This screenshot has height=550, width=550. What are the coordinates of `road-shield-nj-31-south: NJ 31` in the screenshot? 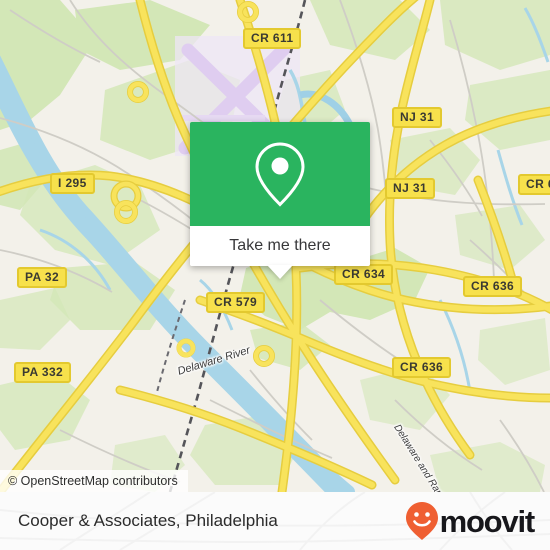 It's located at (410, 188).